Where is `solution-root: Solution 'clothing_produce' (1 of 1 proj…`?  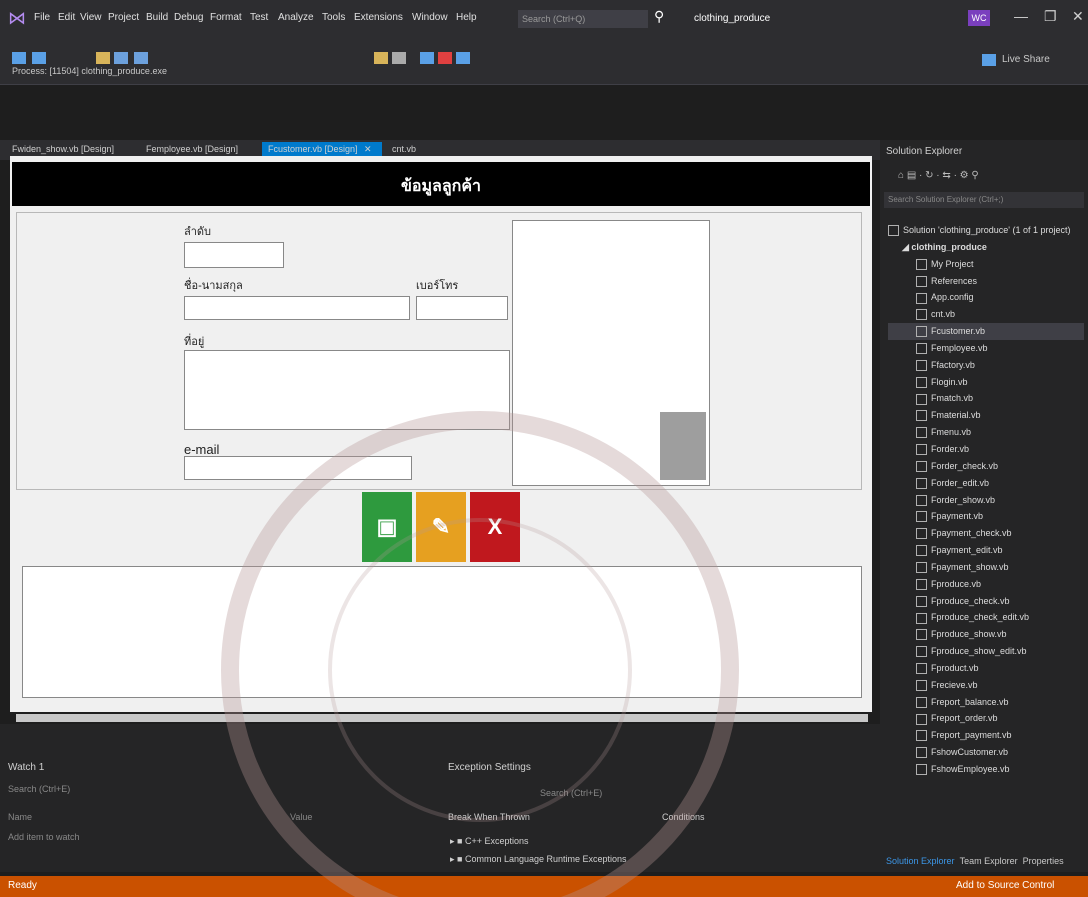 solution-root: Solution 'clothing_produce' (1 of 1 proj… is located at coordinates (986, 230).